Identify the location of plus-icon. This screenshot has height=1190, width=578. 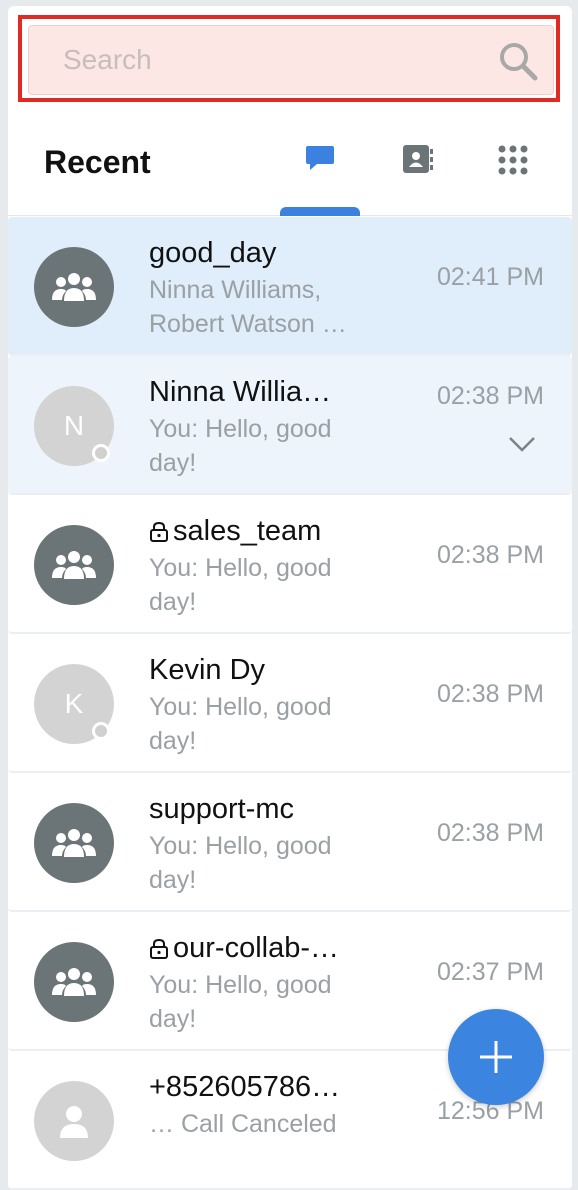
(496, 1057).